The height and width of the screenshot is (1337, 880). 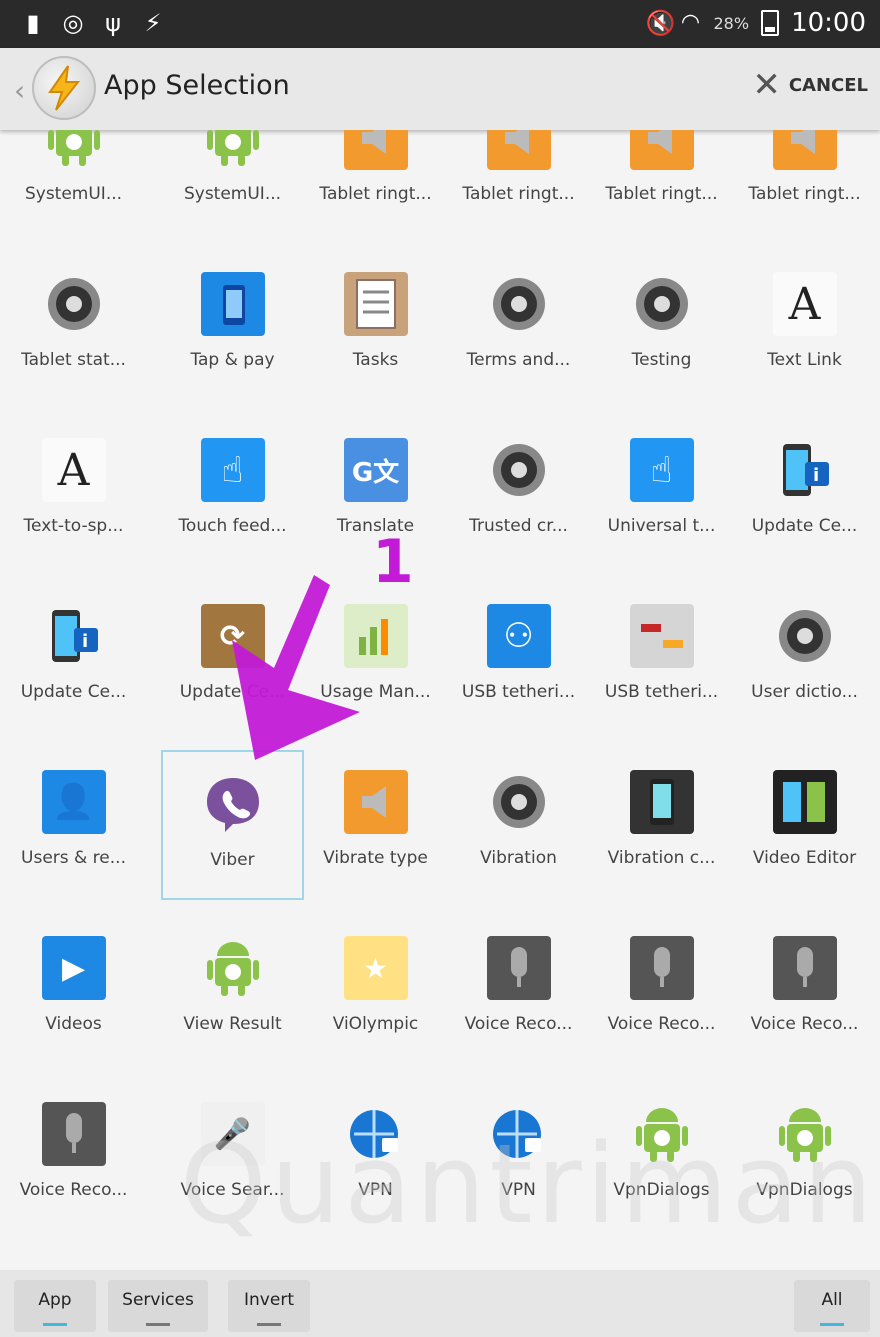 I want to click on cancel-button: ✕ CANCEL, so click(x=810, y=85).